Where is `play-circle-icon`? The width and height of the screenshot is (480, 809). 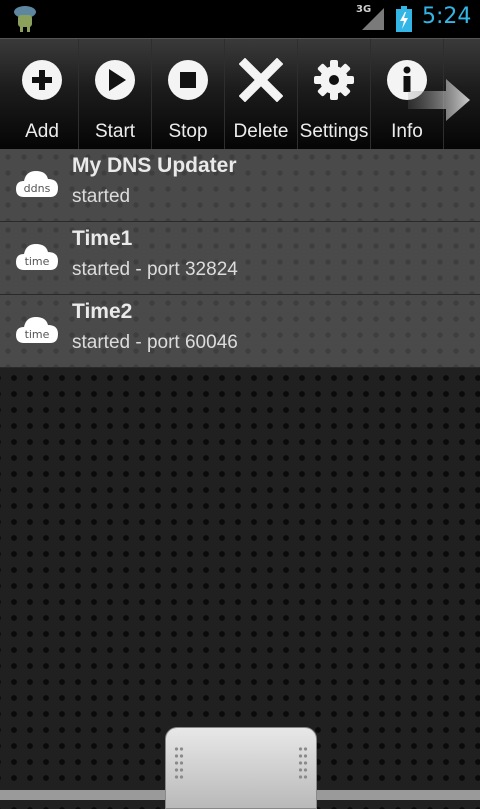
play-circle-icon is located at coordinates (115, 80).